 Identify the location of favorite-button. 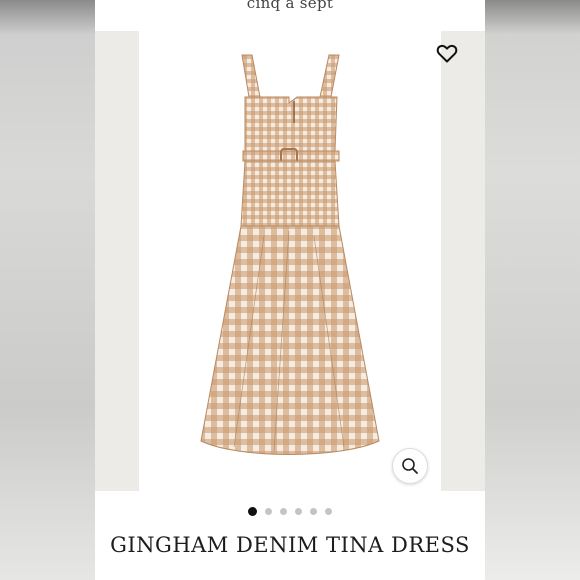
(447, 53).